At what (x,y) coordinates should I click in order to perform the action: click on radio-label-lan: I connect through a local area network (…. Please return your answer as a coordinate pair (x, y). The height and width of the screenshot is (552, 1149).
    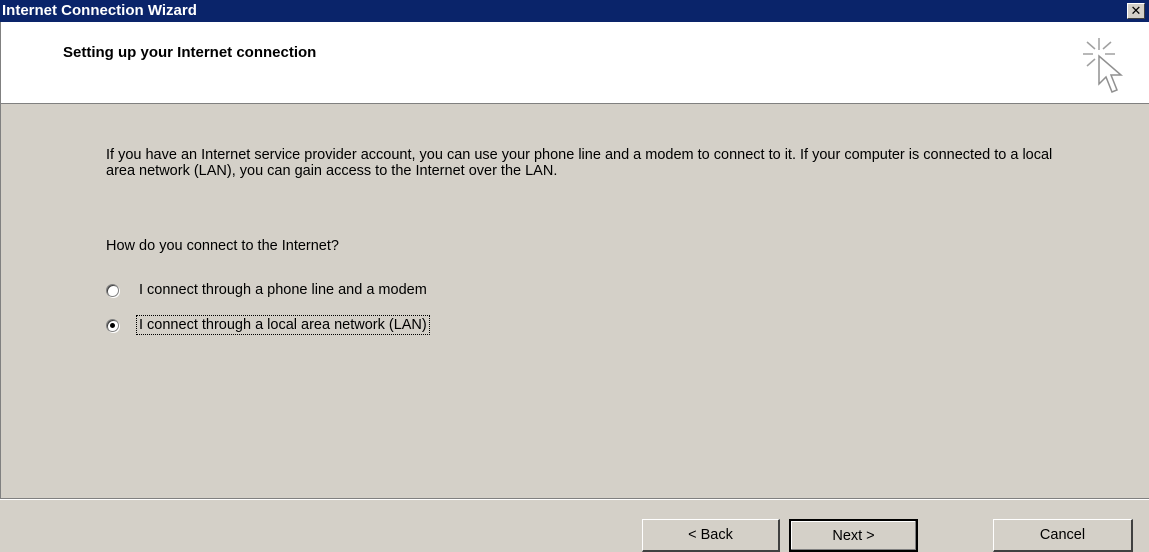
    Looking at the image, I should click on (283, 325).